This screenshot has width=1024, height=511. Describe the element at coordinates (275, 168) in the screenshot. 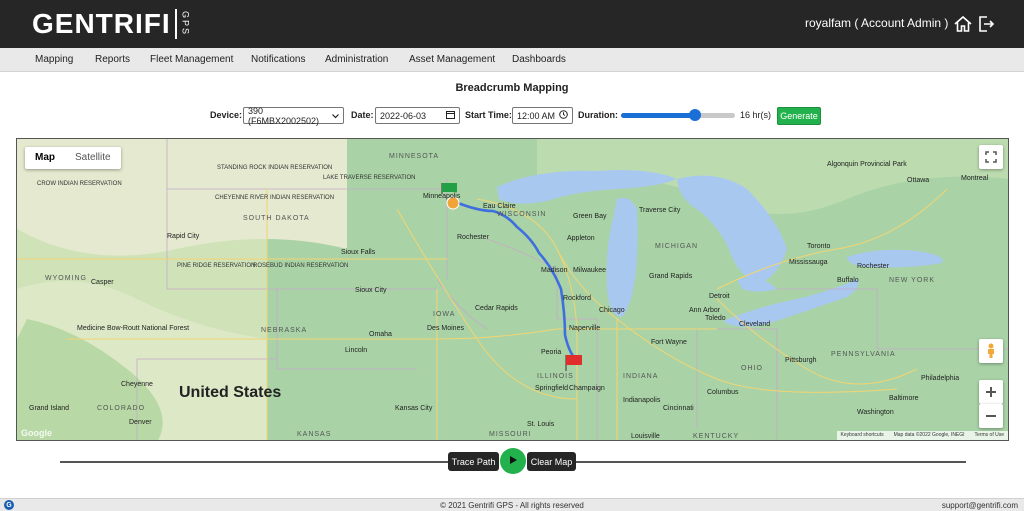

I see `map-reservation-label: STANDING ROCK INDIAN RESERVATION` at that location.